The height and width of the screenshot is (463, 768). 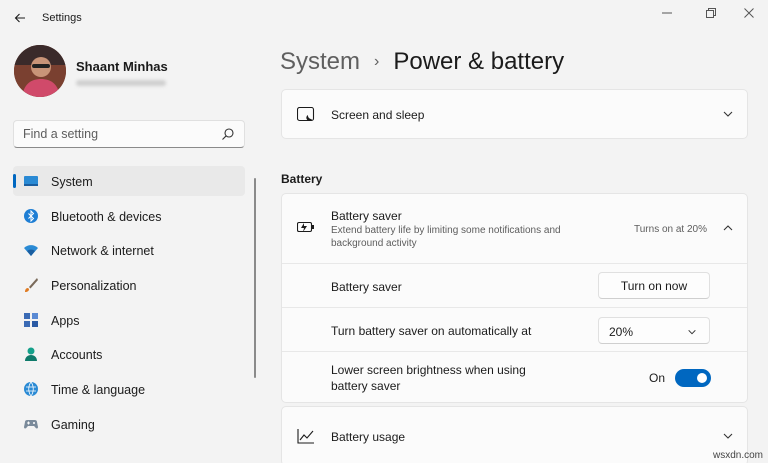 What do you see at coordinates (31, 319) in the screenshot?
I see `apps-icon` at bounding box center [31, 319].